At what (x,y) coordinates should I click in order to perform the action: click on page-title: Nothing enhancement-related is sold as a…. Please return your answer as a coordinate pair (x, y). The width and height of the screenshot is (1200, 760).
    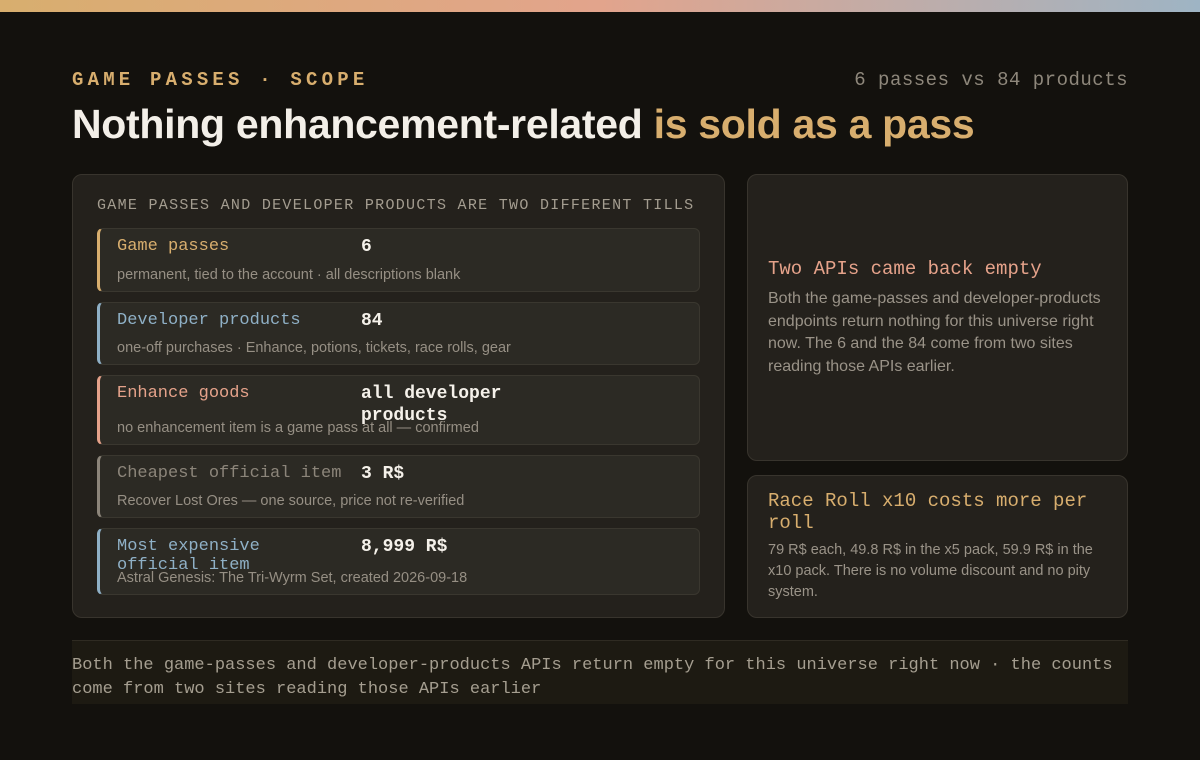
    Looking at the image, I should click on (523, 124).